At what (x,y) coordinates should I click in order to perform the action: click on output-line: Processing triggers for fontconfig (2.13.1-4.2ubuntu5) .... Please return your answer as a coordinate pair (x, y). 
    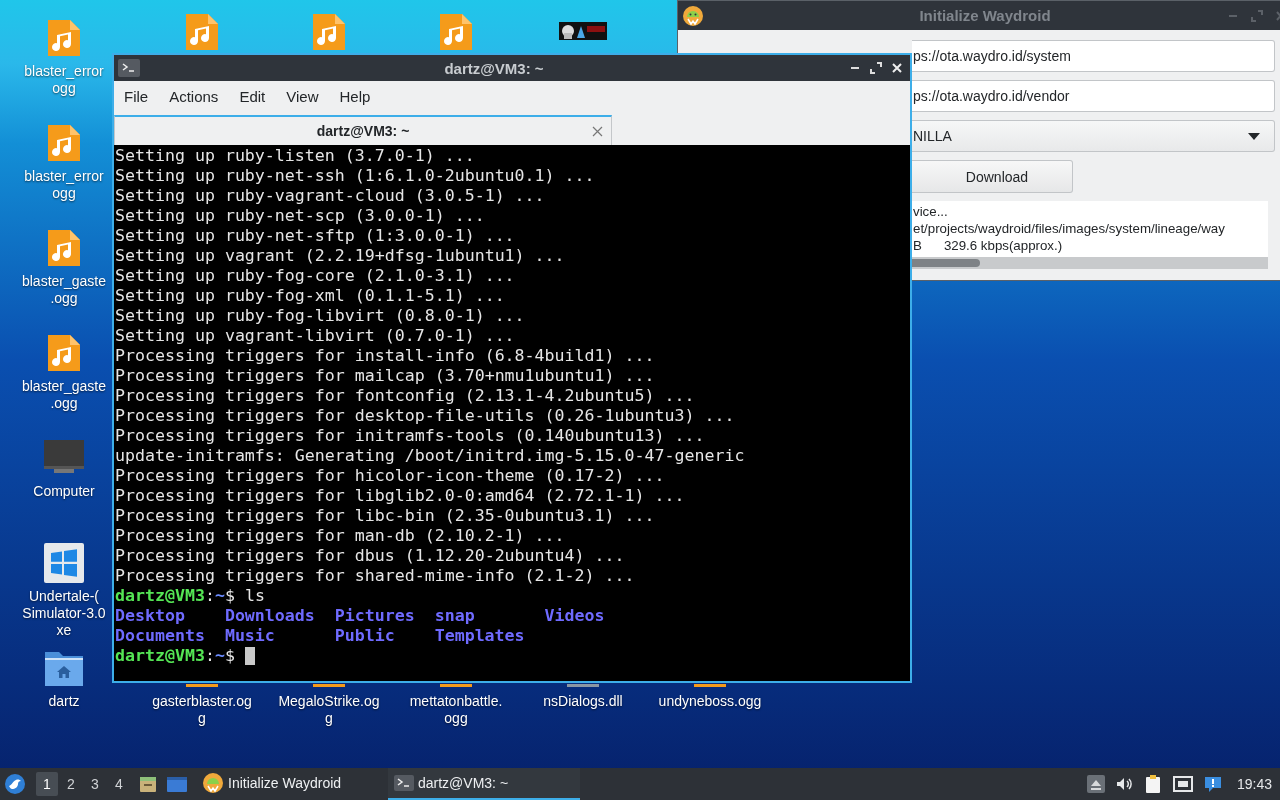
    Looking at the image, I should click on (405, 396).